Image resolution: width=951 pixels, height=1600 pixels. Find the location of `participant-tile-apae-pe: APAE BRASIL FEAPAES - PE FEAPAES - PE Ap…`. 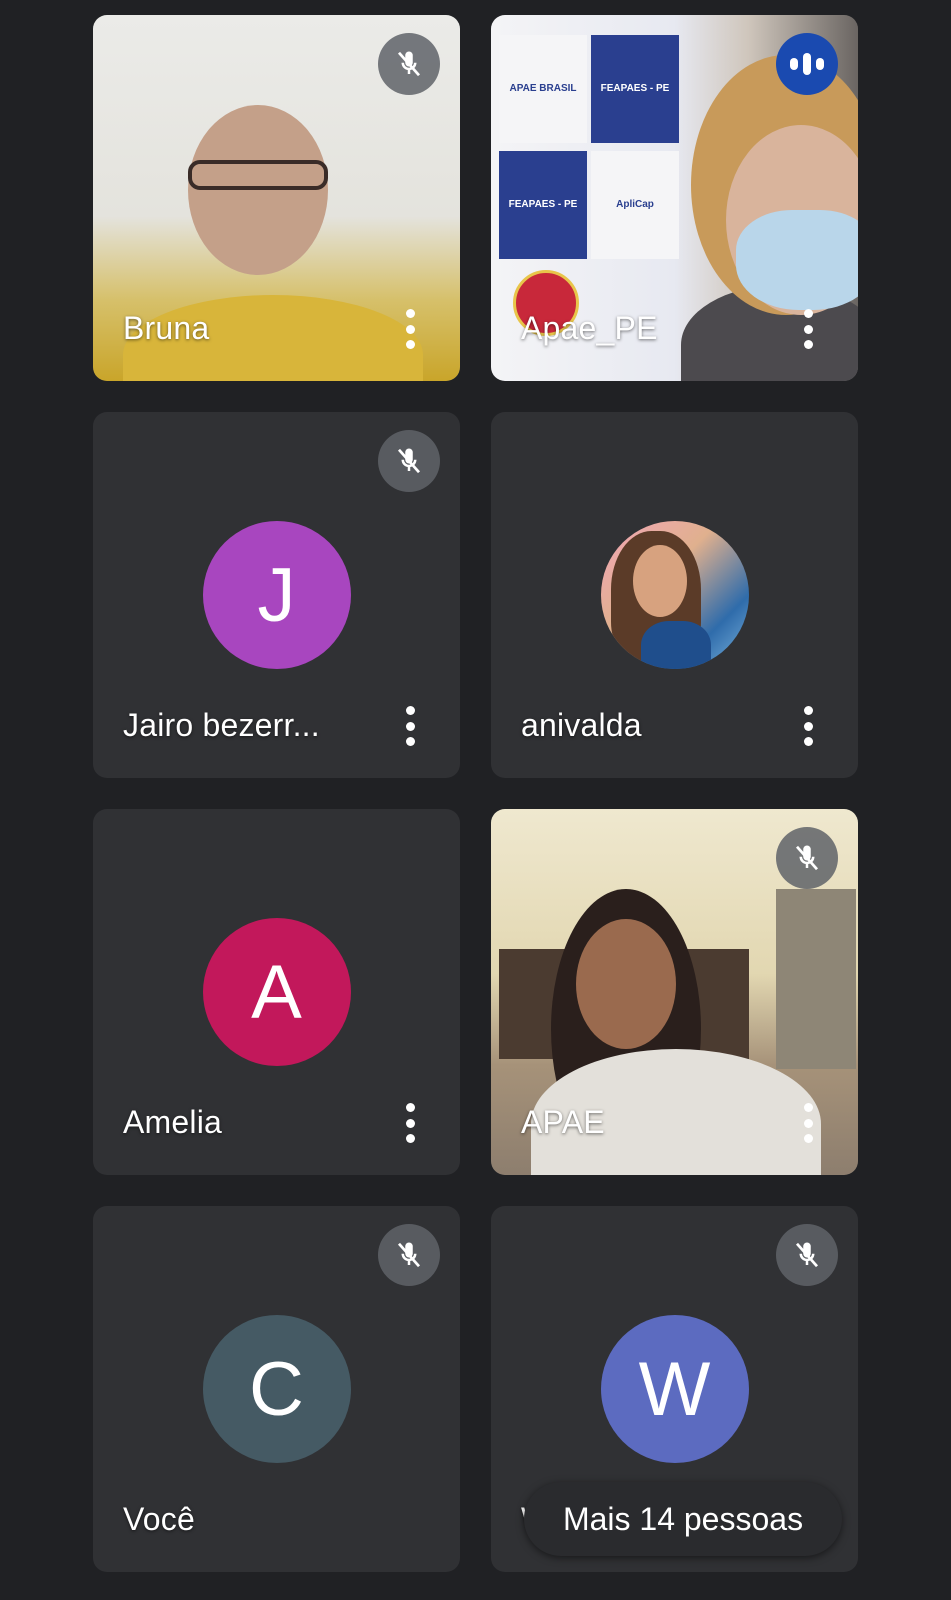

participant-tile-apae-pe: APAE BRASIL FEAPAES - PE FEAPAES - PE Ap… is located at coordinates (674, 198).